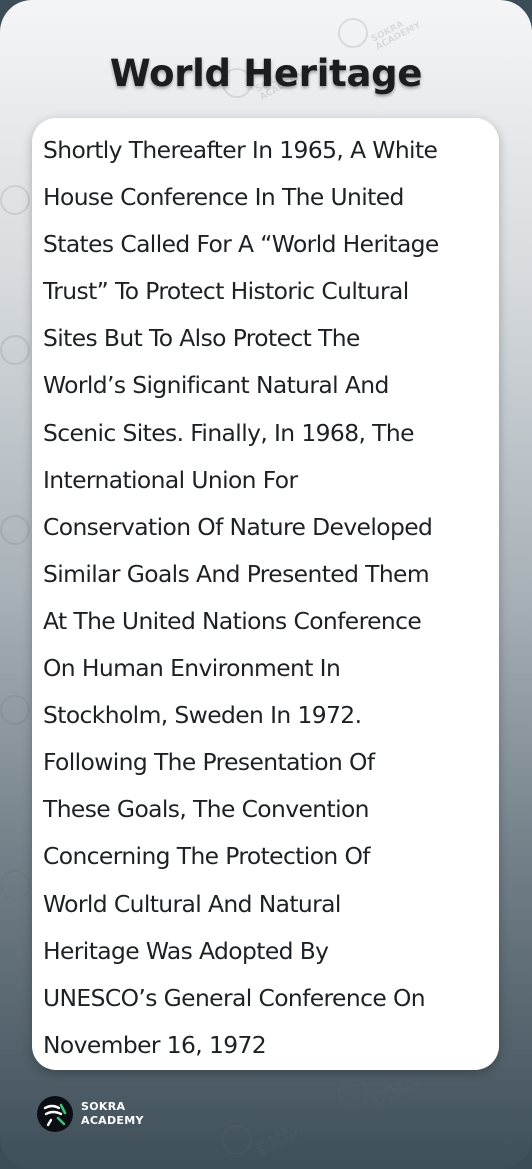 This screenshot has width=532, height=1169. I want to click on brand-name: SOKRA ACADEMY, so click(112, 1114).